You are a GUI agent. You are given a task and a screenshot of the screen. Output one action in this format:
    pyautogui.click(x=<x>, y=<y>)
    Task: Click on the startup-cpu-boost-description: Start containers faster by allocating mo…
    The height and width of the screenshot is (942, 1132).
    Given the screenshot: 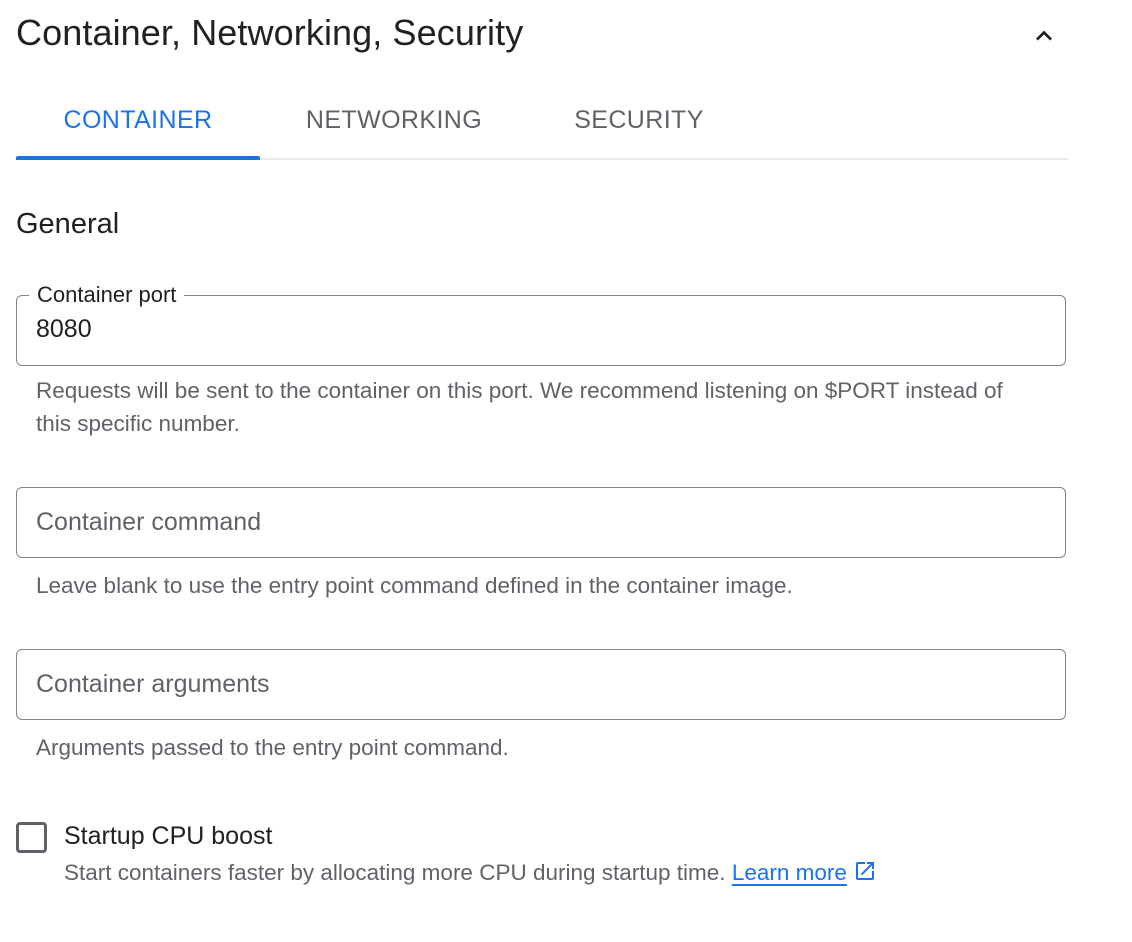 What is the action you would take?
    pyautogui.click(x=470, y=872)
    